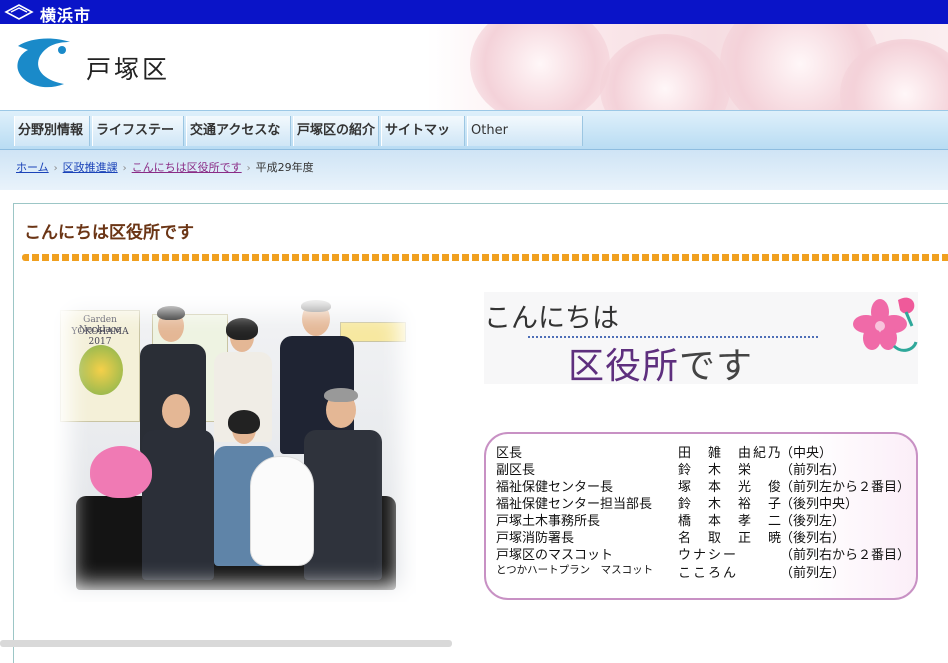 The width and height of the screenshot is (948, 663). What do you see at coordinates (474, 170) in the screenshot?
I see `breadcrumb-bar: ホーム › 区政推進課 › こんにちは区役所です › 平成29年度` at bounding box center [474, 170].